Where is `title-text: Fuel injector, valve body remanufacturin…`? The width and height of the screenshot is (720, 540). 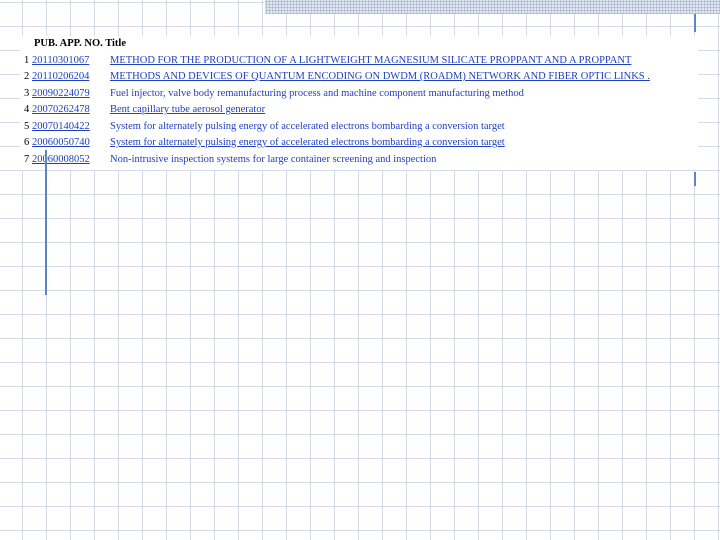 title-text: Fuel injector, valve body remanufacturin… is located at coordinates (317, 93).